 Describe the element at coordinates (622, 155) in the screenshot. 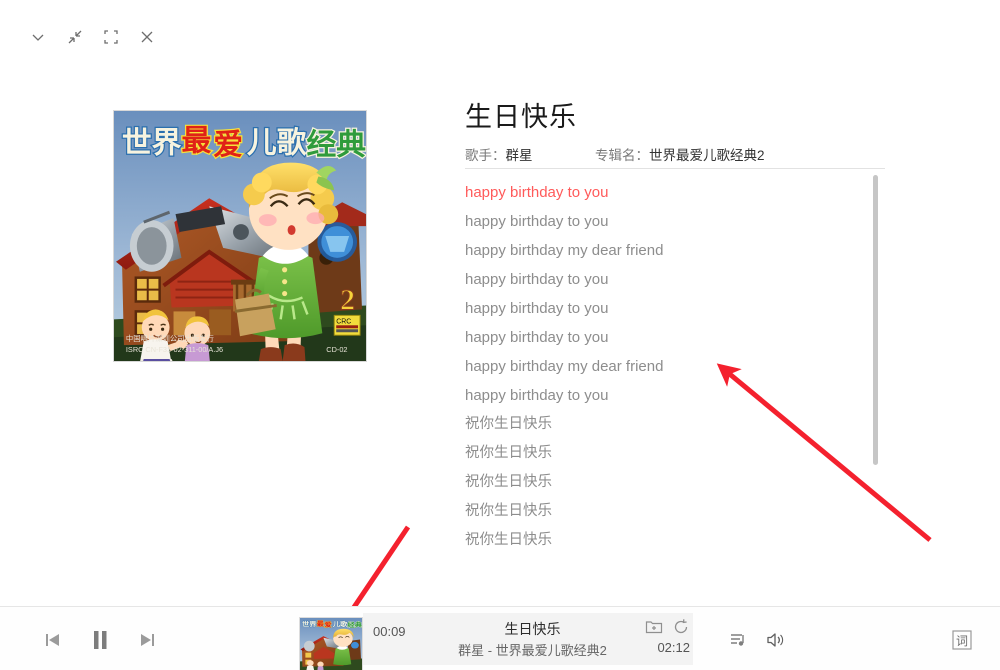

I see `album-label: 专辑名：` at that location.